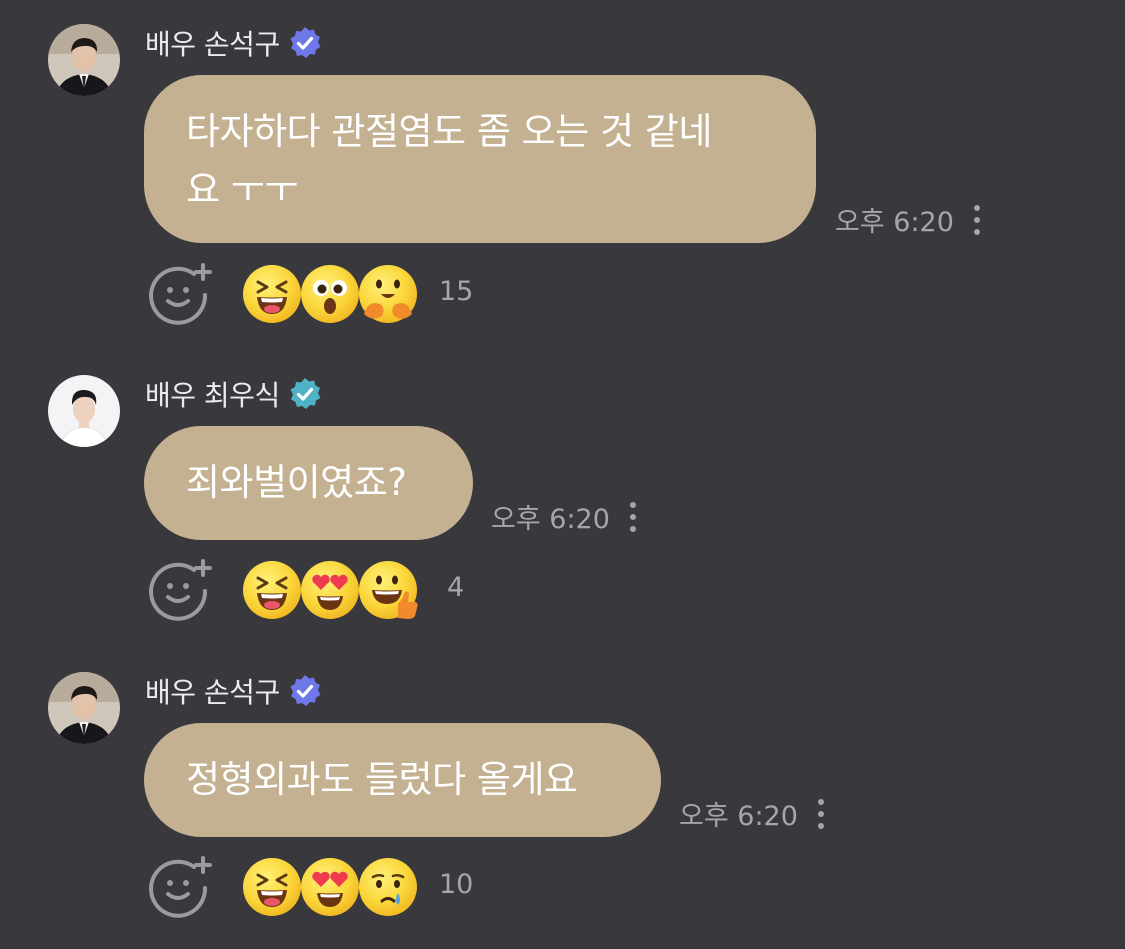 The width and height of the screenshot is (1125, 949). What do you see at coordinates (388, 294) in the screenshot?
I see `hugging-emoji` at bounding box center [388, 294].